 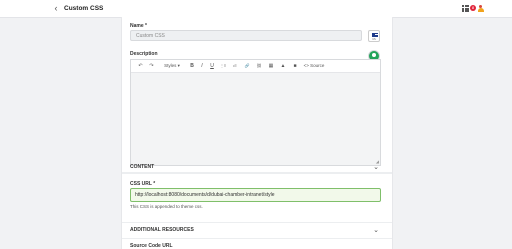 I want to click on undo-icon: ↶, so click(x=140, y=66).